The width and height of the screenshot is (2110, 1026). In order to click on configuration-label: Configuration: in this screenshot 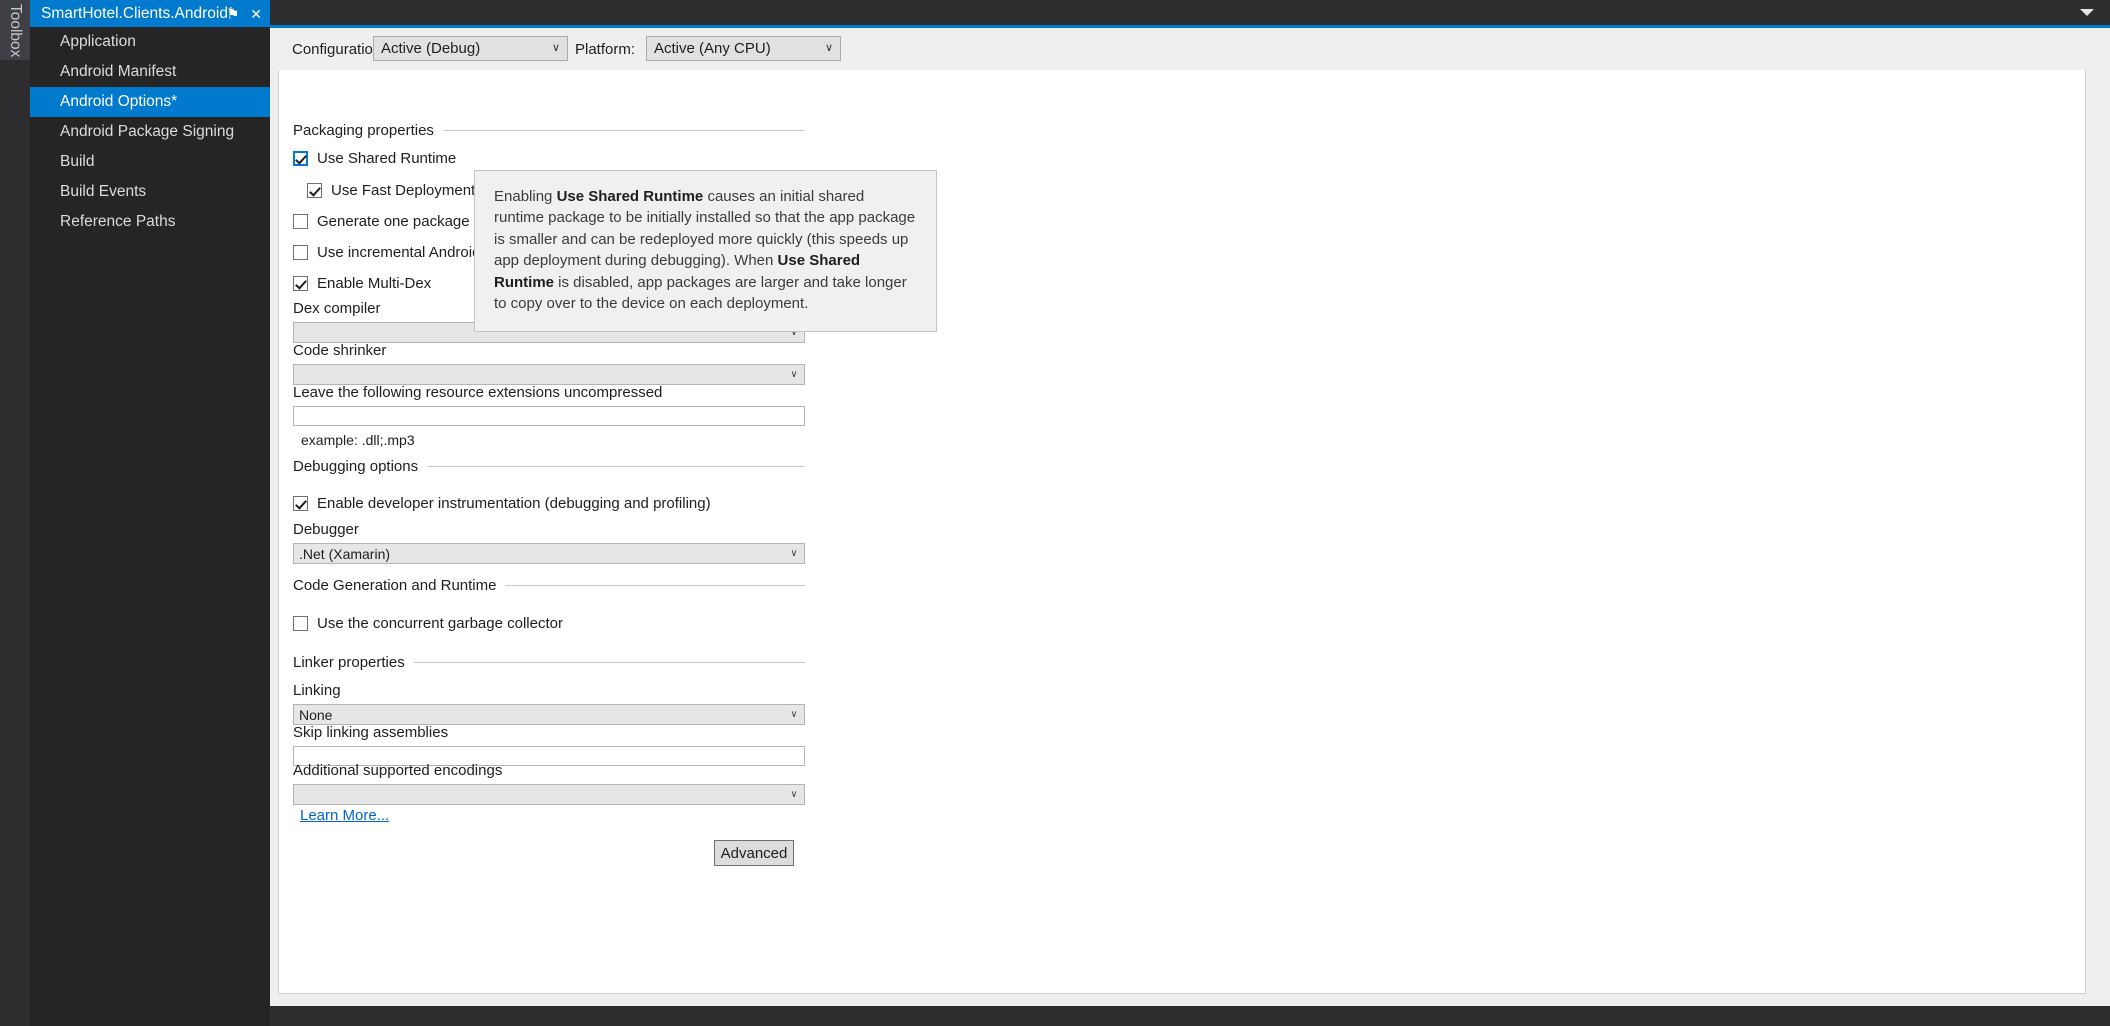, I will do `click(339, 49)`.